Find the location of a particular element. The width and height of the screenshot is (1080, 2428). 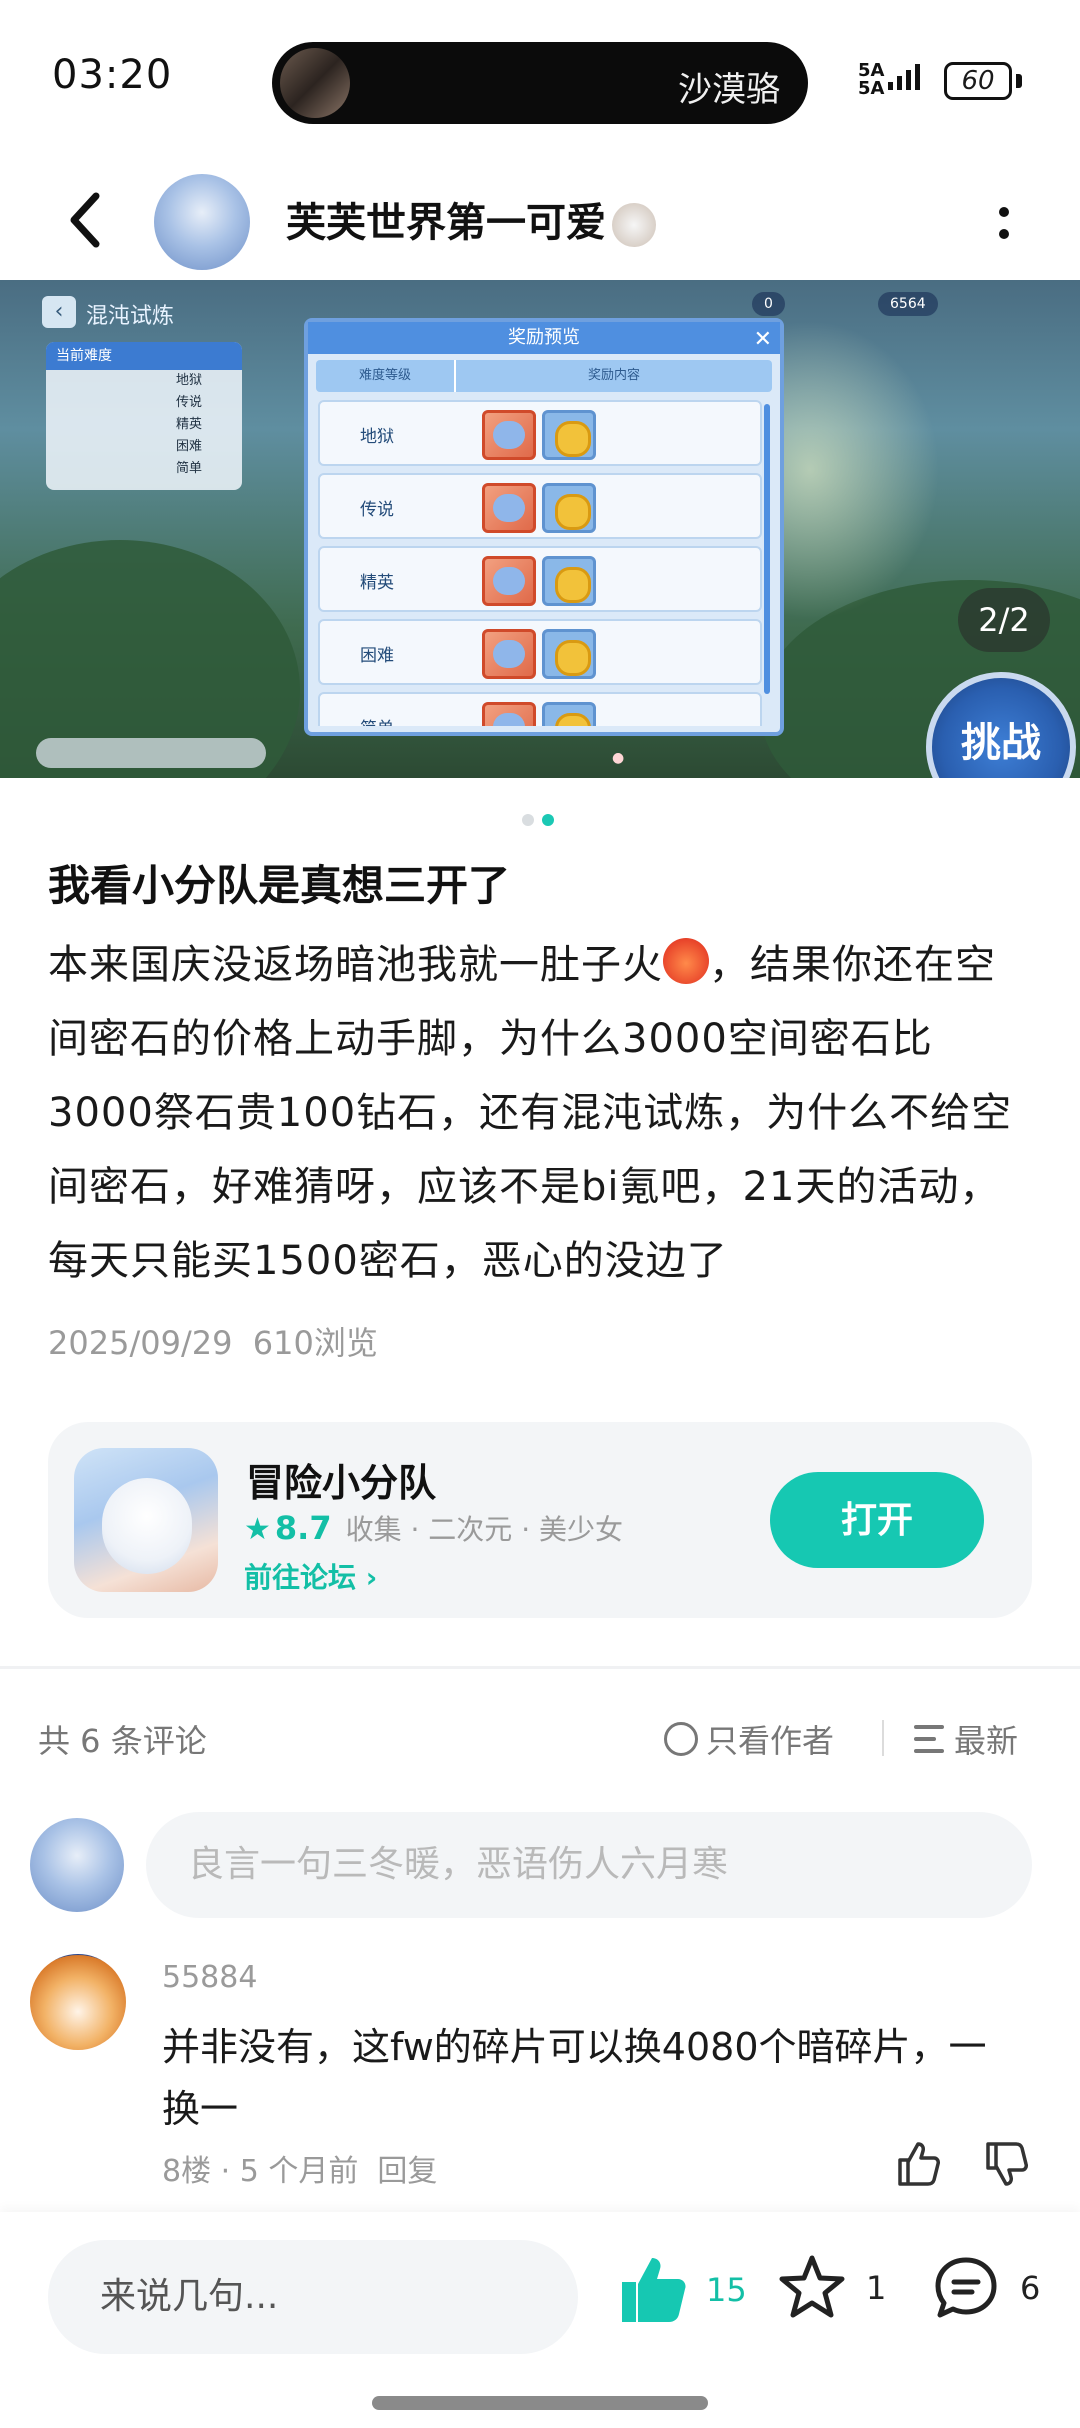

signal-icon is located at coordinates (904, 77).